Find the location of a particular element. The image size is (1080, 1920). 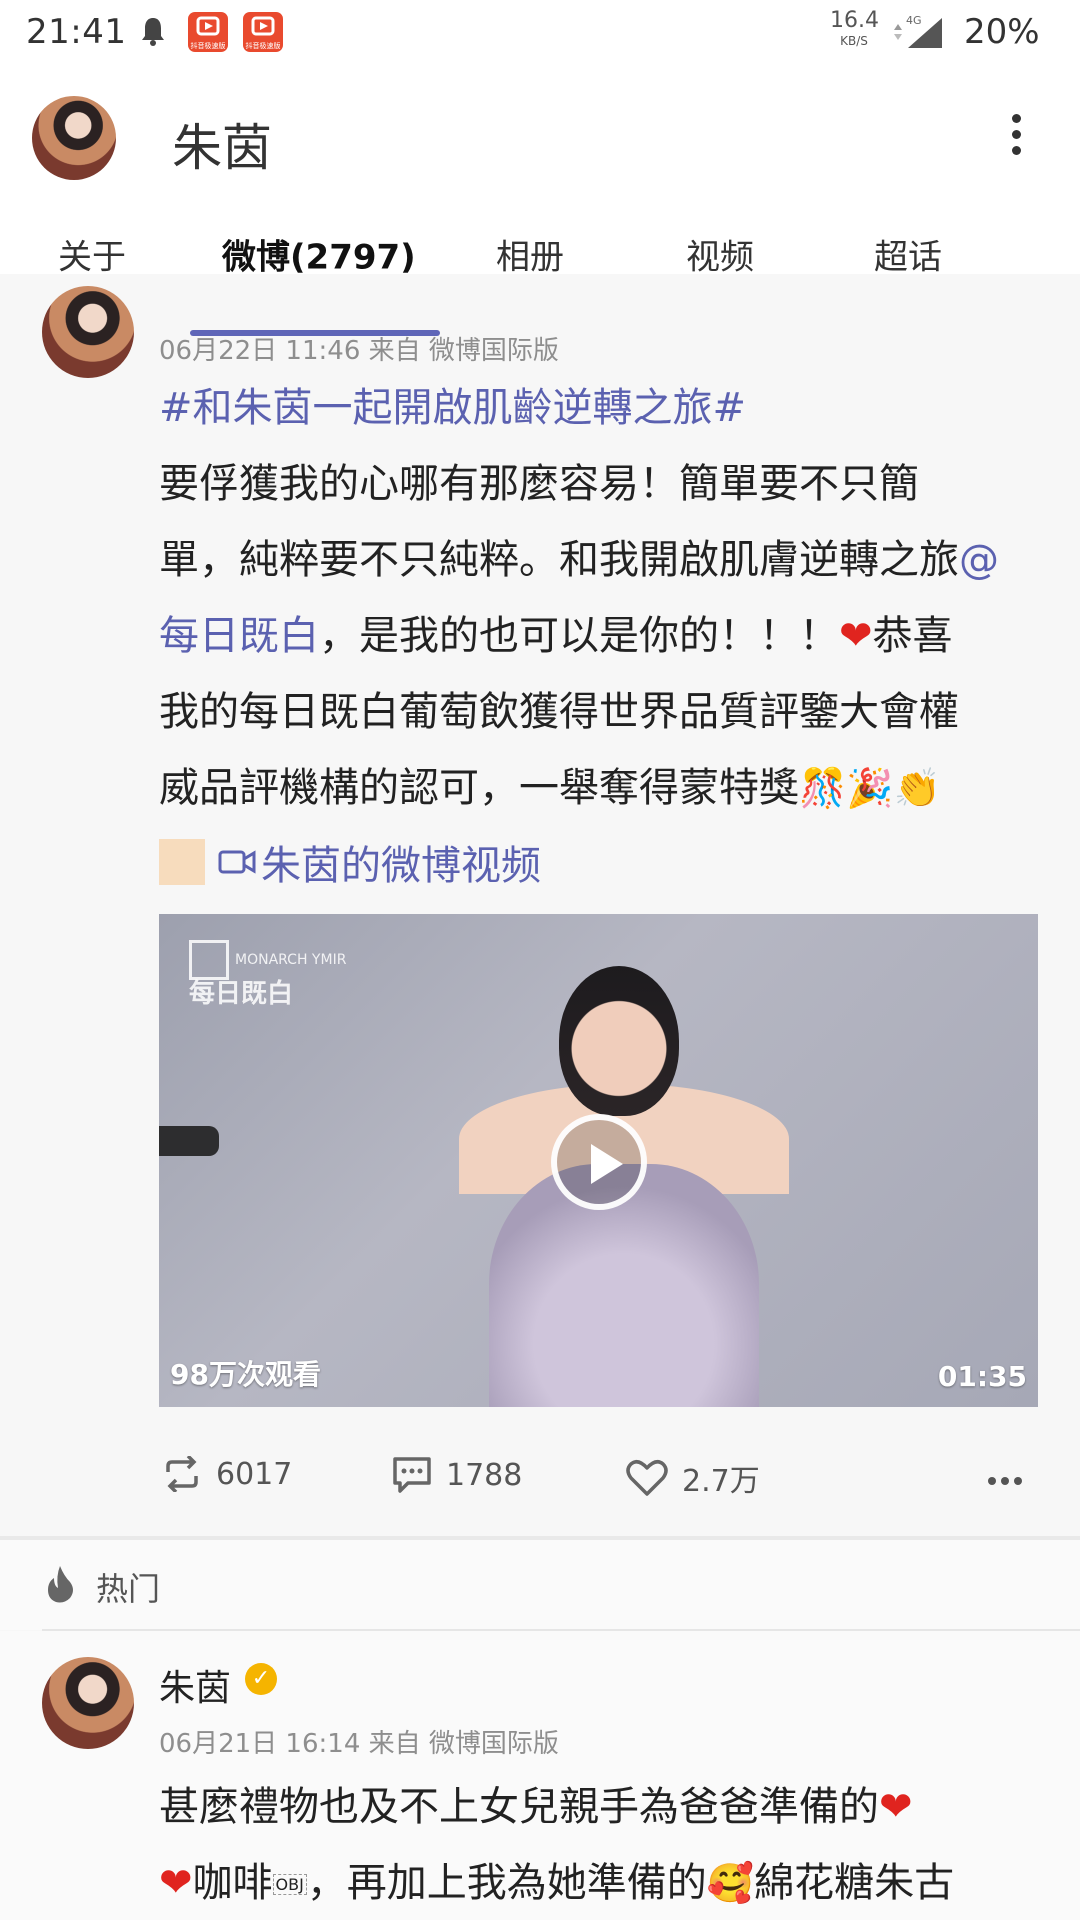

topic-link: #和朱茵一起開啟肌齡逆轉之旅# is located at coordinates (452, 408).